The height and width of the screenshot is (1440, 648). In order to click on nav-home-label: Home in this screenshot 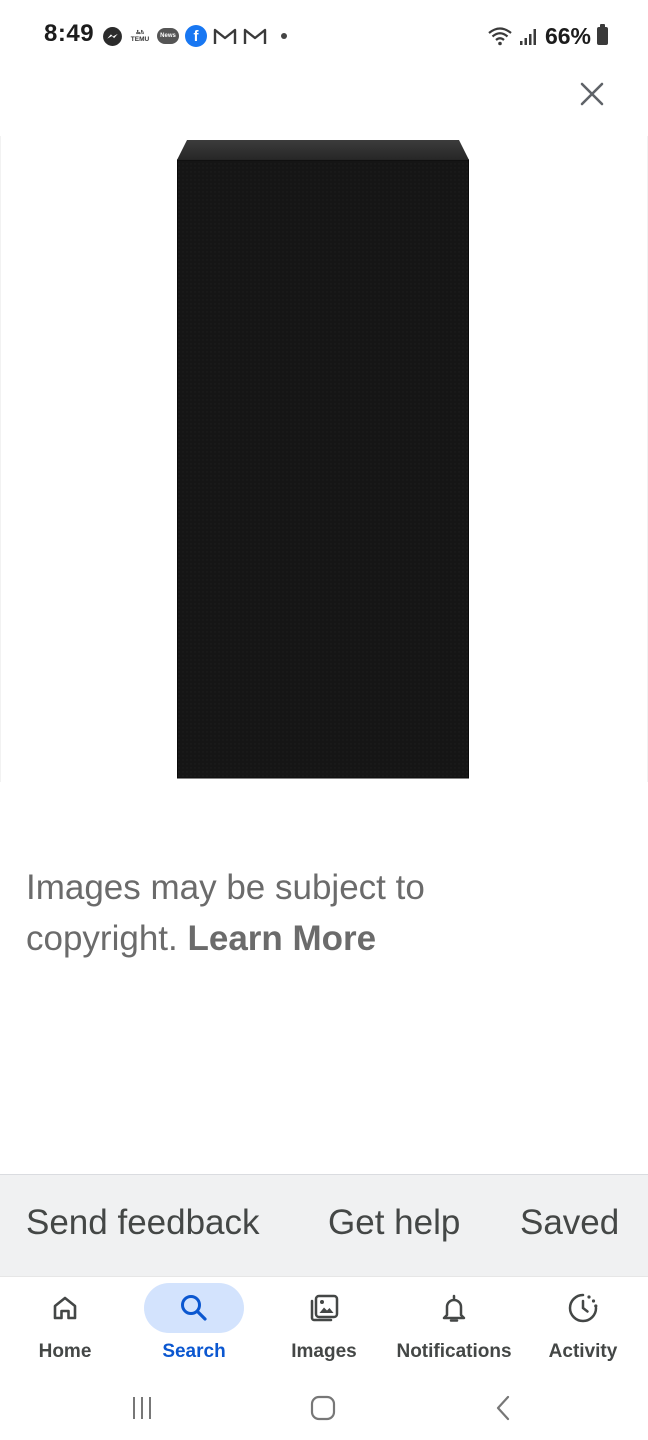, I will do `click(65, 1351)`.